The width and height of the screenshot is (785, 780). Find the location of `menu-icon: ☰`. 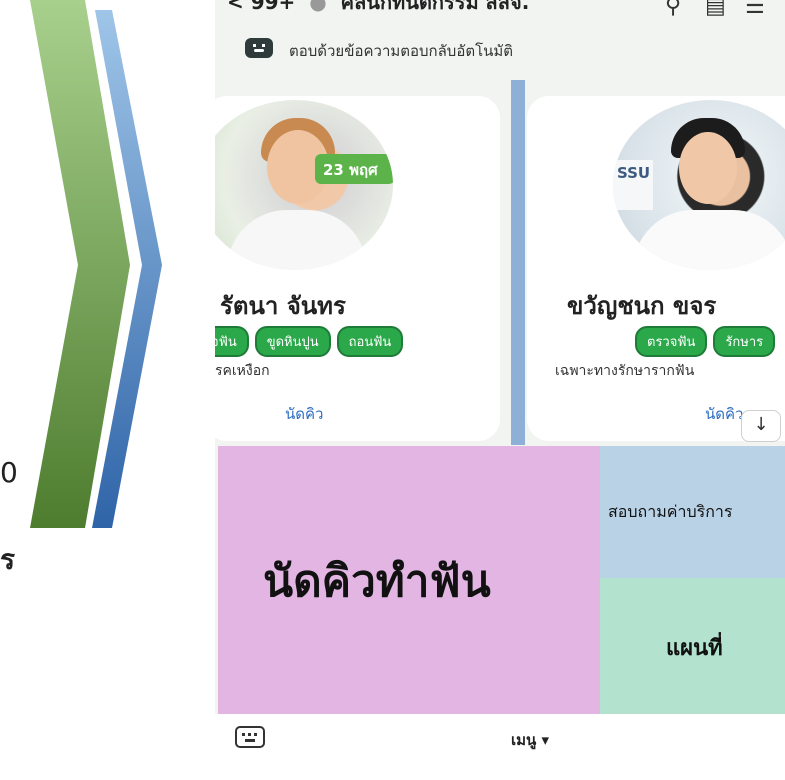

menu-icon: ☰ is located at coordinates (755, 9).